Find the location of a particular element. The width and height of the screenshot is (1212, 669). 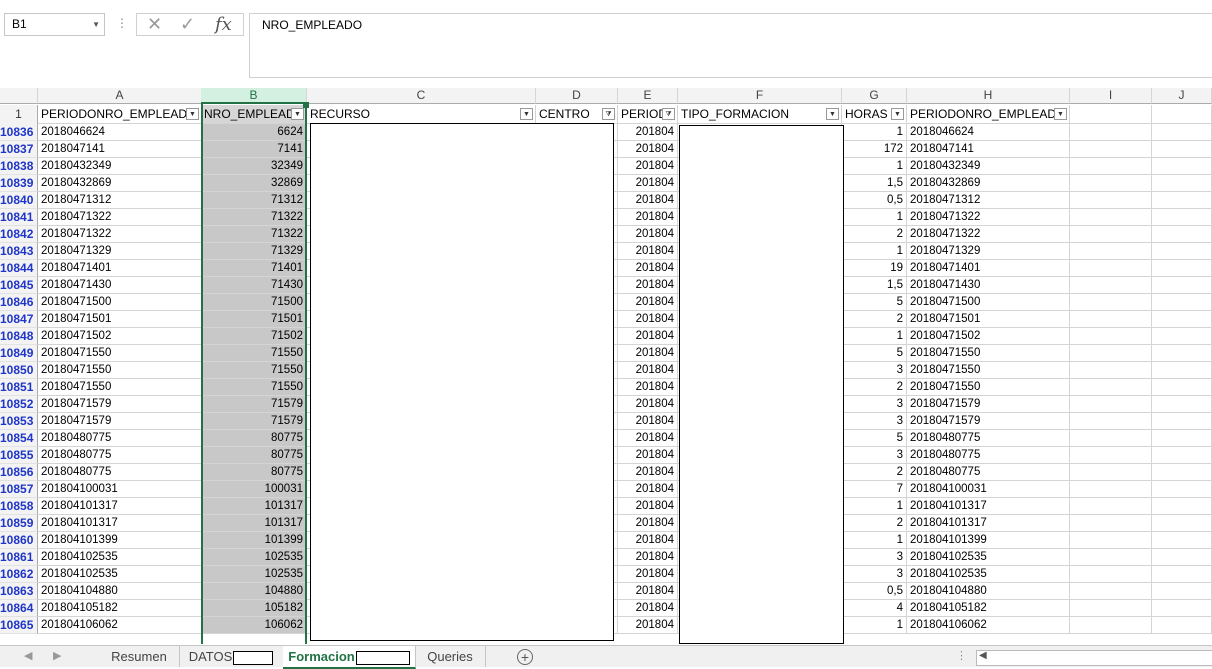

prev-sheet-icon: ◀ is located at coordinates (28, 656).